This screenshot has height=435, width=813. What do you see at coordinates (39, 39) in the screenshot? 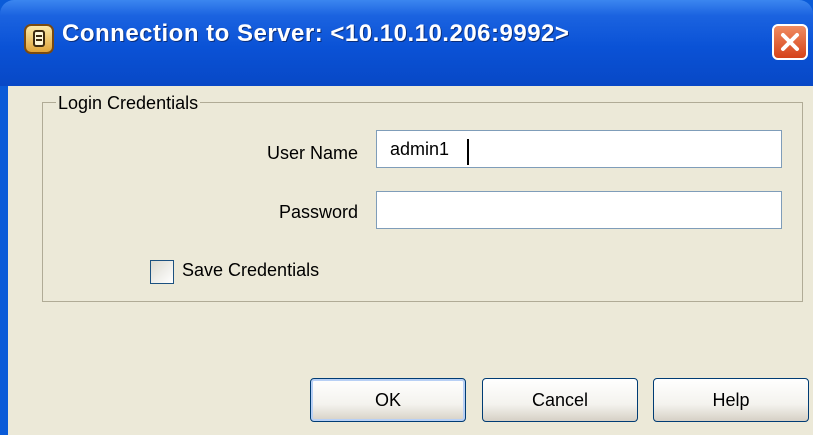
I see `server-connection-icon` at bounding box center [39, 39].